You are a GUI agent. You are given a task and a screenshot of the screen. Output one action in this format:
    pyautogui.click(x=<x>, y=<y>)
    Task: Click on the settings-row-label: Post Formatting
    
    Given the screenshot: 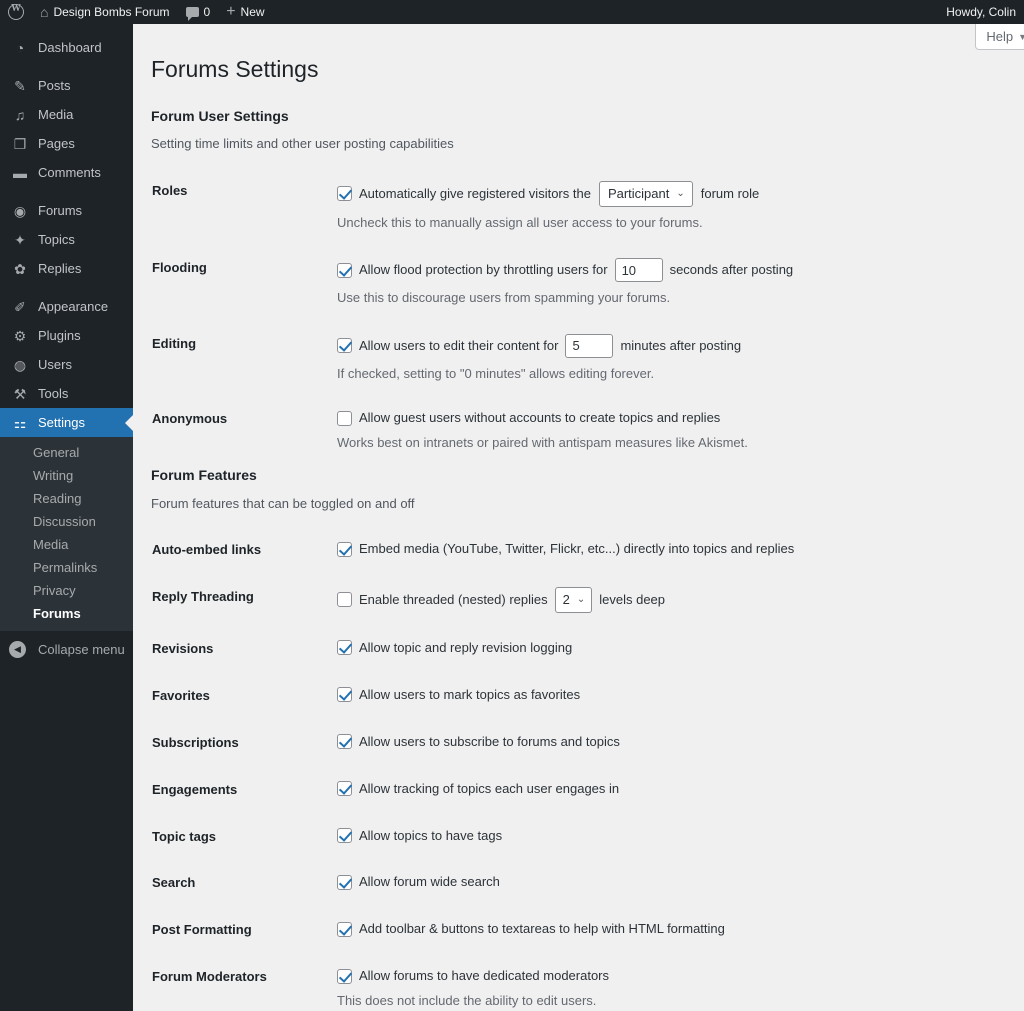 What is the action you would take?
    pyautogui.click(x=202, y=930)
    